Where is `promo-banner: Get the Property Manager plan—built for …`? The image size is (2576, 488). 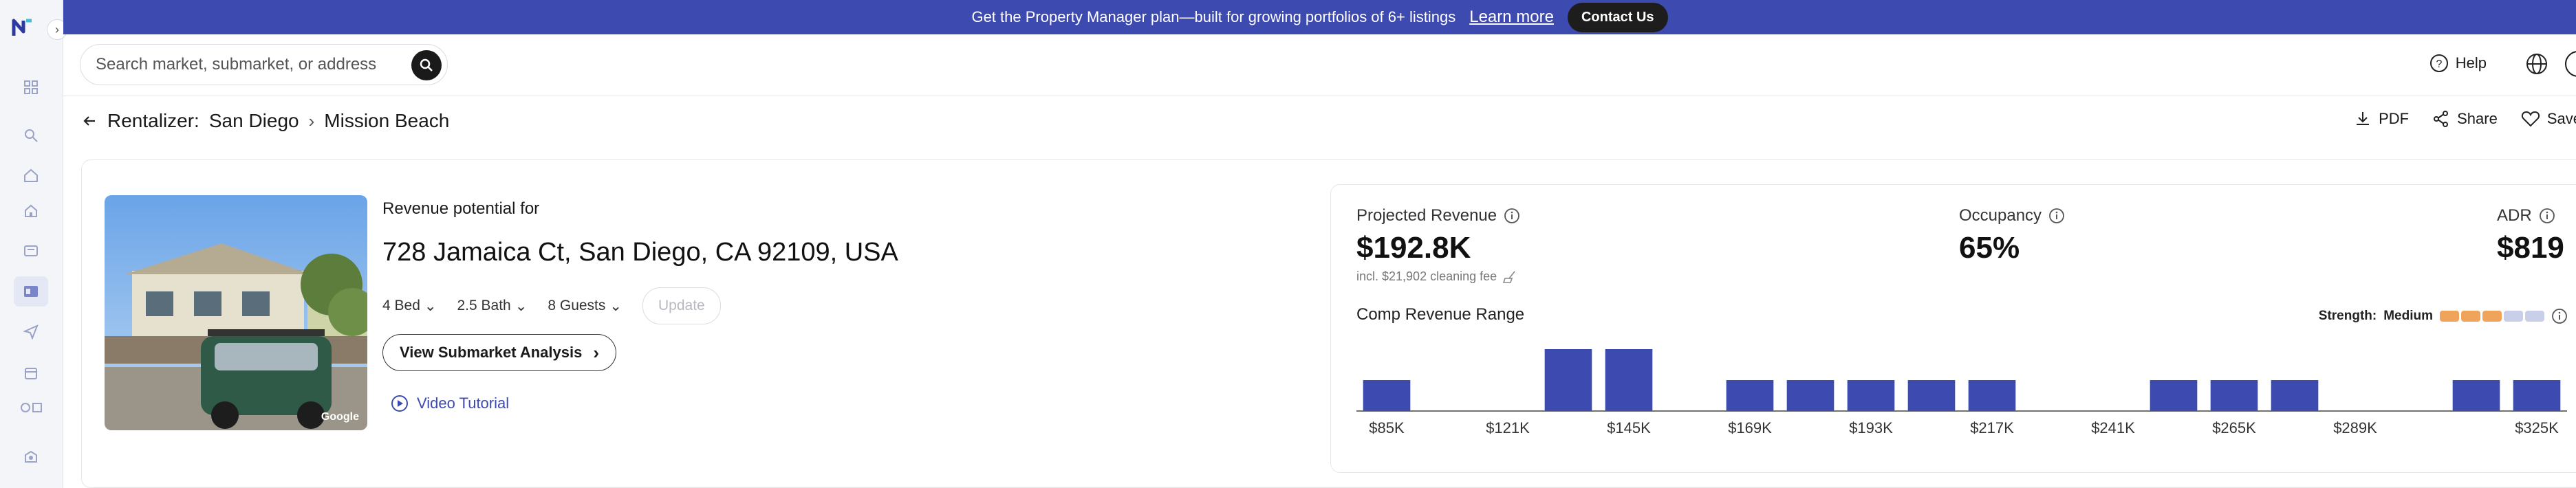
promo-banner: Get the Property Manager plan—built for … is located at coordinates (1319, 17).